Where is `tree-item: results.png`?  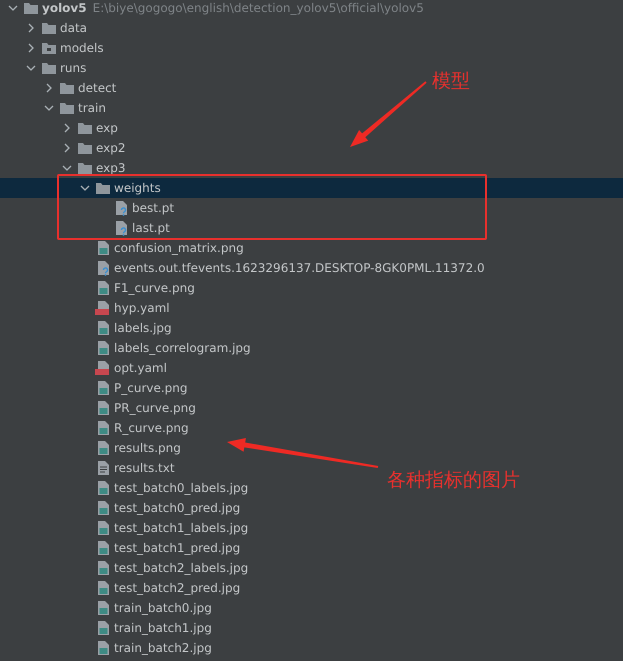
tree-item: results.png is located at coordinates (92, 448).